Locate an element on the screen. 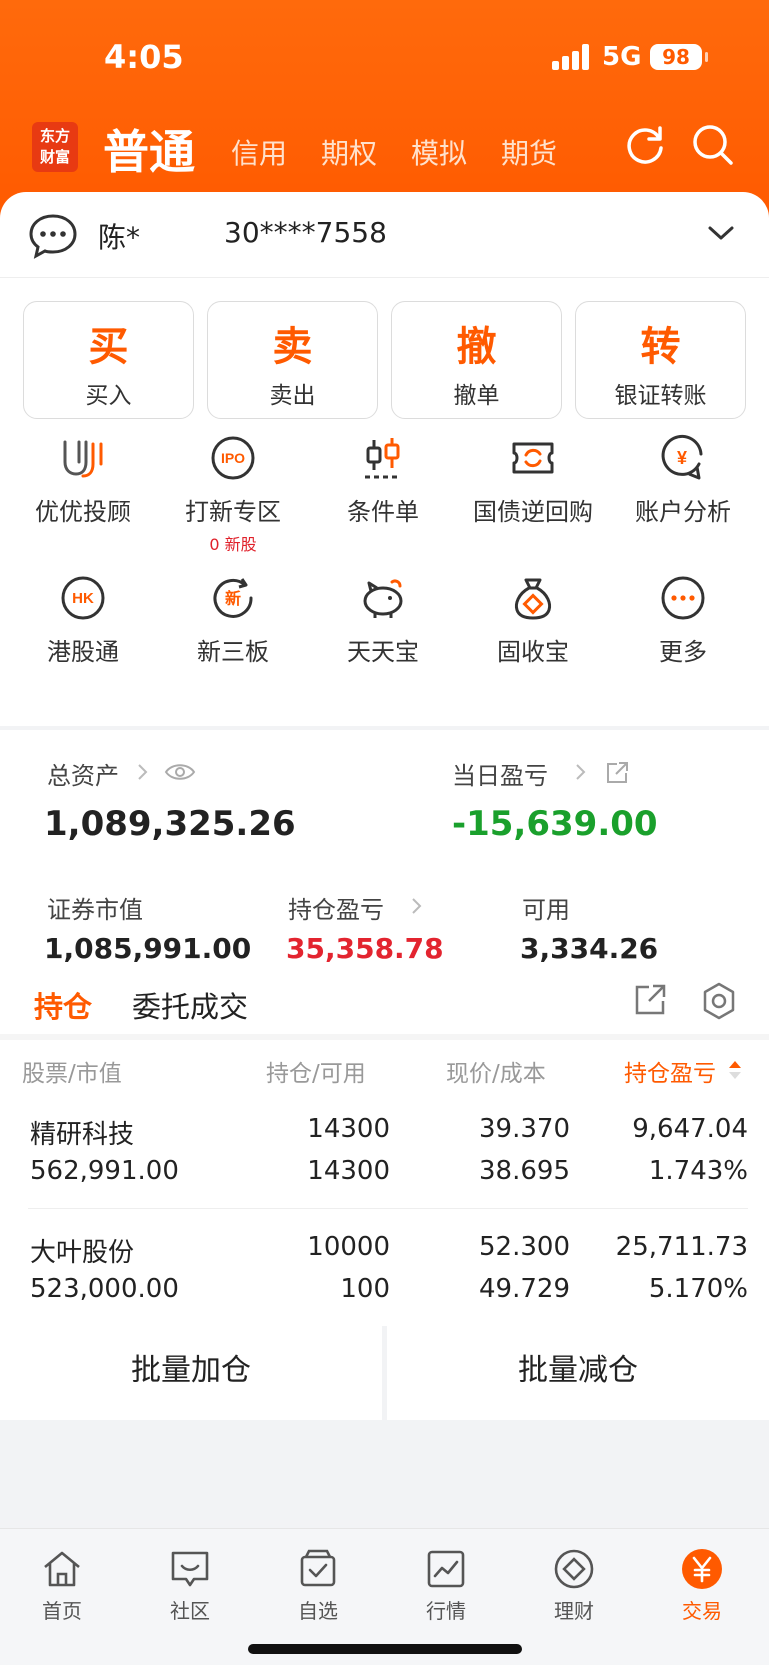 This screenshot has width=769, height=1665. daily-pl-value: -15,639.00 is located at coordinates (555, 824).